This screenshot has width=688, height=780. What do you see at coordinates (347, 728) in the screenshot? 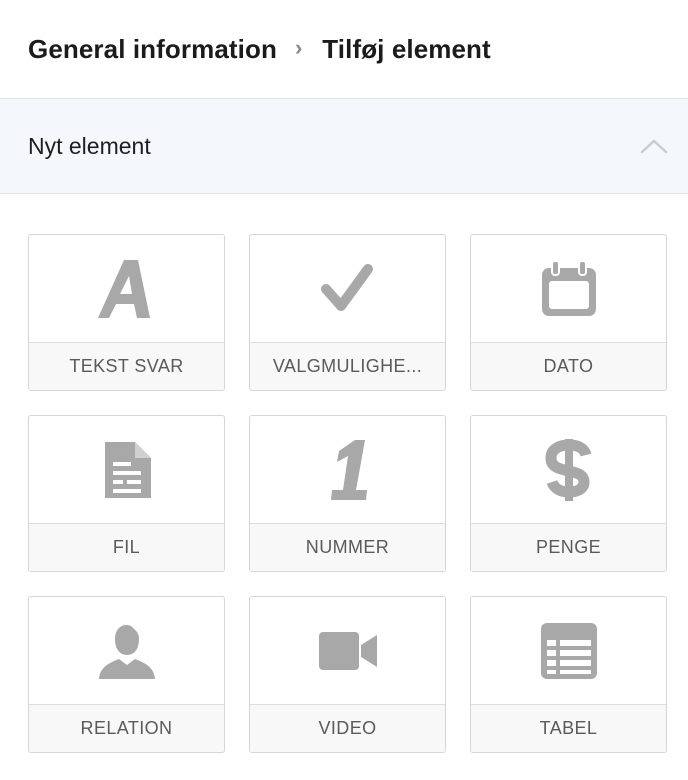
I see `tile-label: VIDEO` at bounding box center [347, 728].